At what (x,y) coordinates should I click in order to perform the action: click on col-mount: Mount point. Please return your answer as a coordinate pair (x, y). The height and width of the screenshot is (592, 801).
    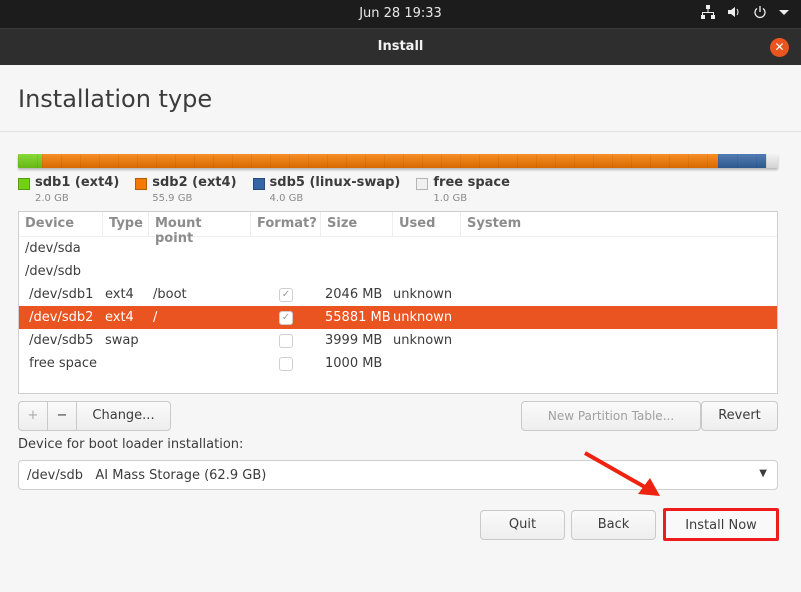
    Looking at the image, I should click on (200, 229).